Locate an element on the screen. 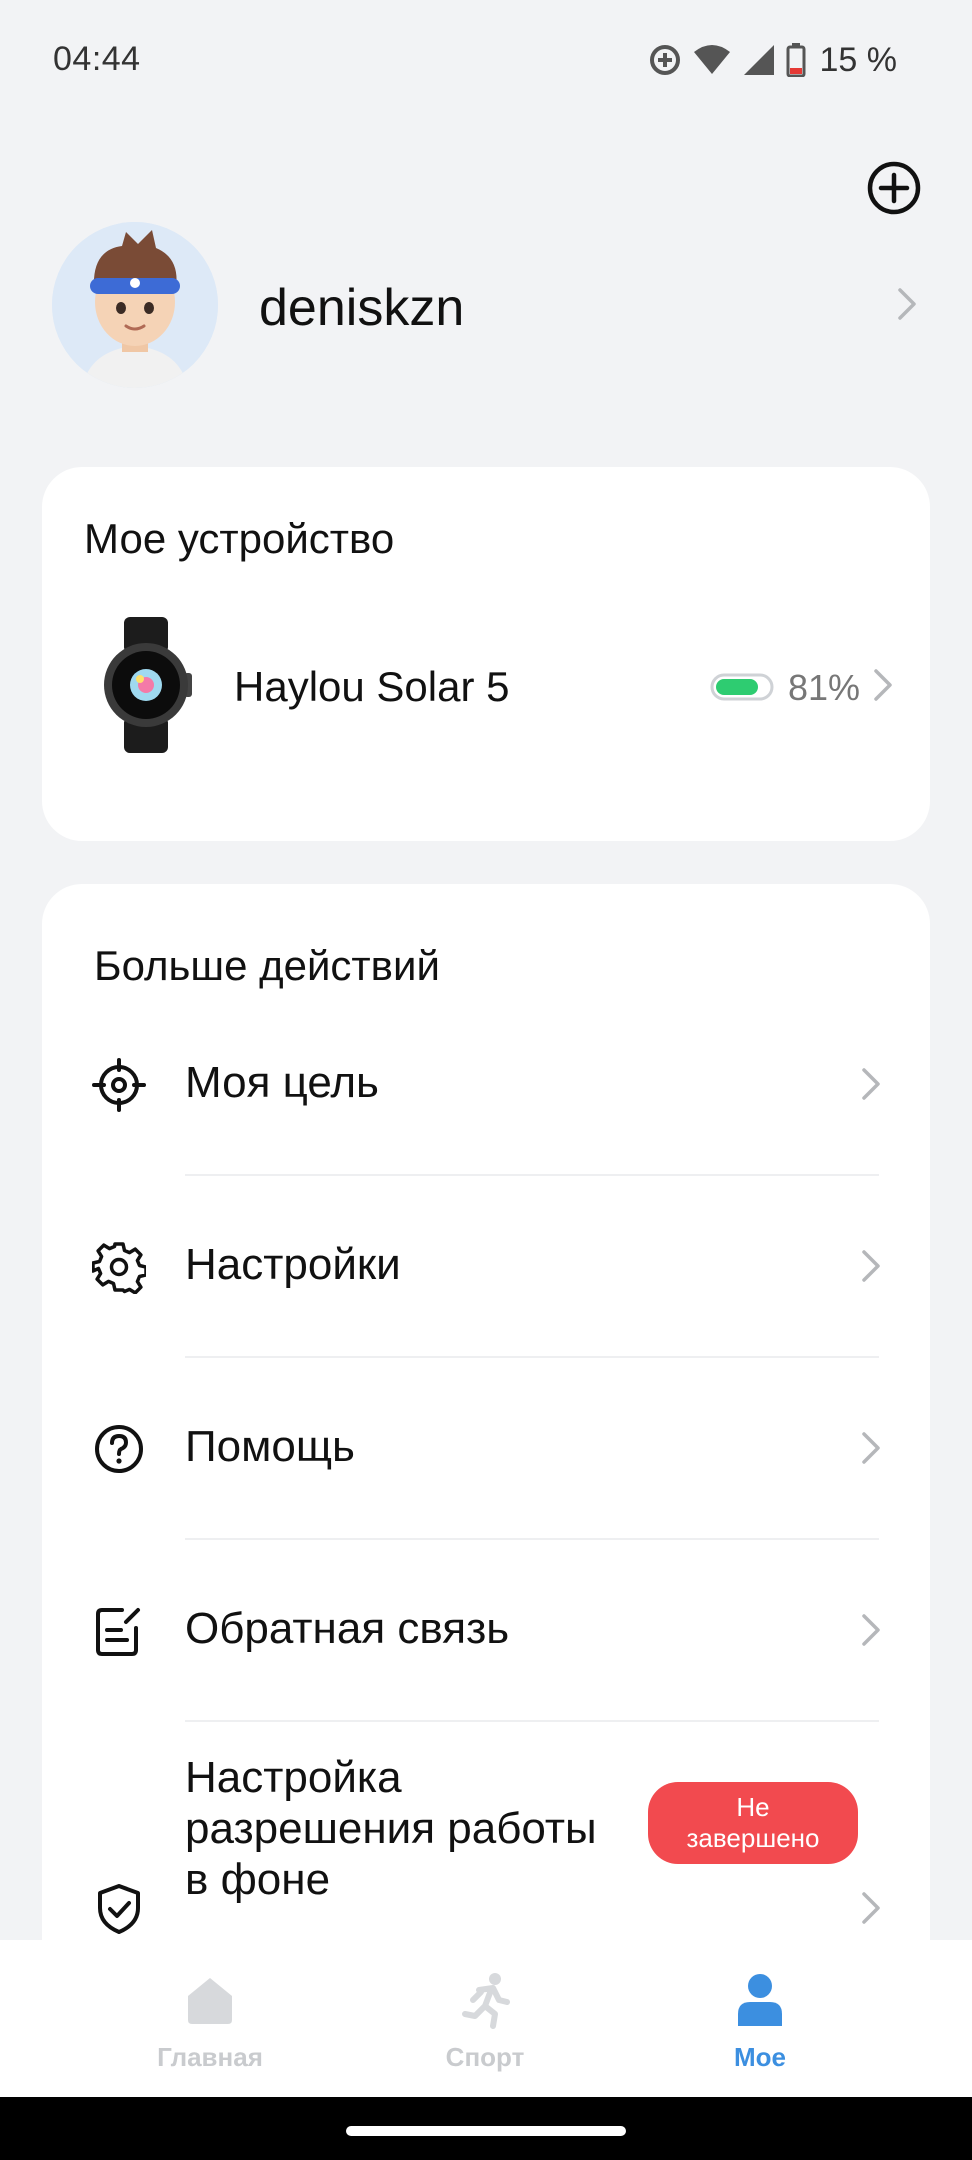  avatar-illustration is located at coordinates (135, 305).